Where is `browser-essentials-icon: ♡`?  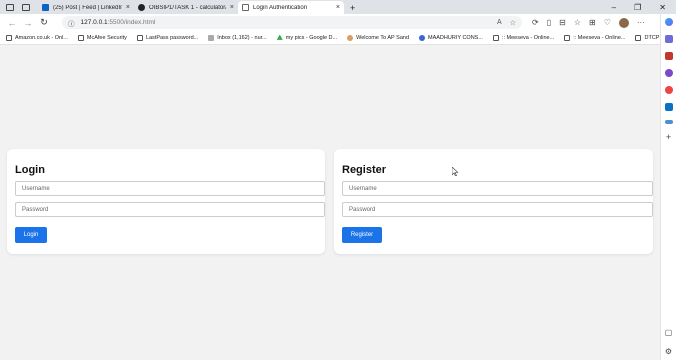 browser-essentials-icon: ♡ is located at coordinates (607, 22).